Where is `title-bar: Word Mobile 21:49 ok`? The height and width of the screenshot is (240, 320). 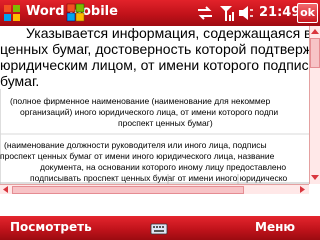 title-bar: Word Mobile 21:49 ok is located at coordinates (160, 13).